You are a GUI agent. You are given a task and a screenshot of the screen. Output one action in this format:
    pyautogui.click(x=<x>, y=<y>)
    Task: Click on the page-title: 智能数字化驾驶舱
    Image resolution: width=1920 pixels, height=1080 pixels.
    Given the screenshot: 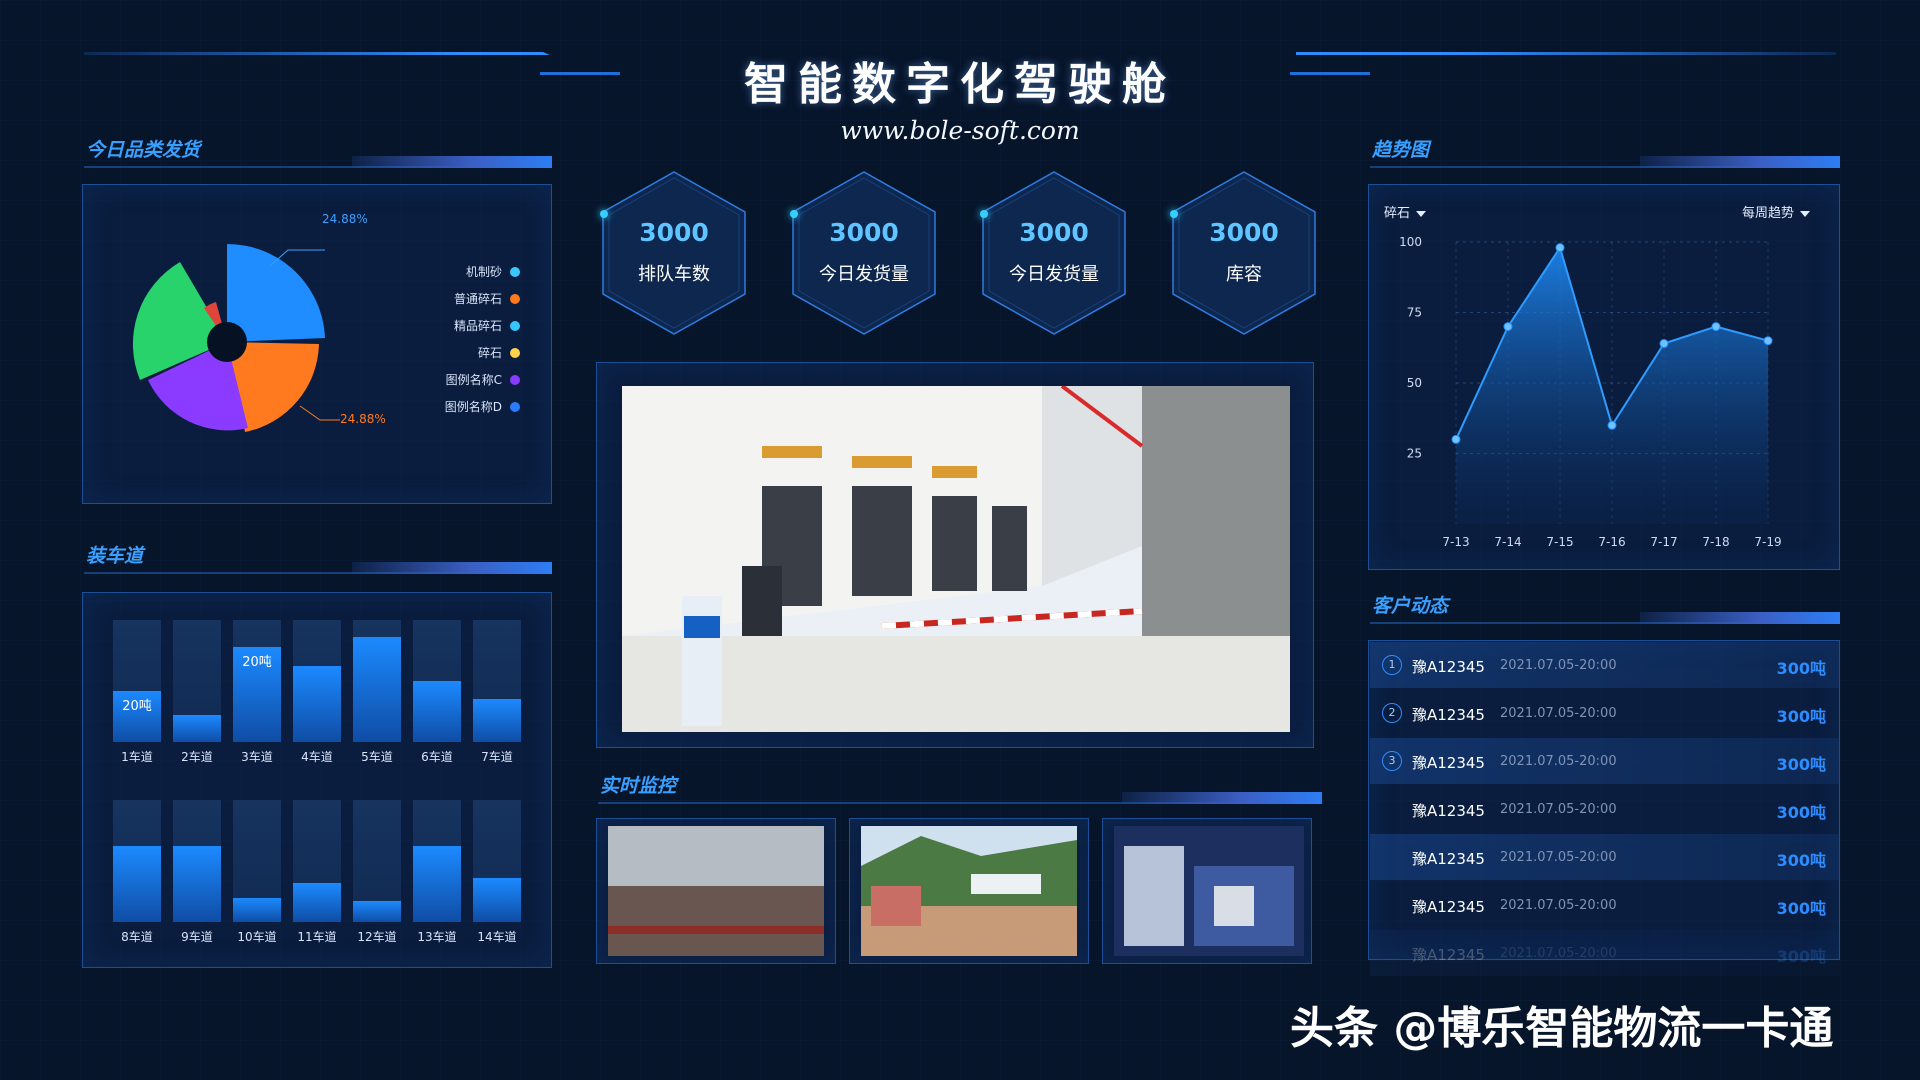 What is the action you would take?
    pyautogui.click(x=960, y=84)
    